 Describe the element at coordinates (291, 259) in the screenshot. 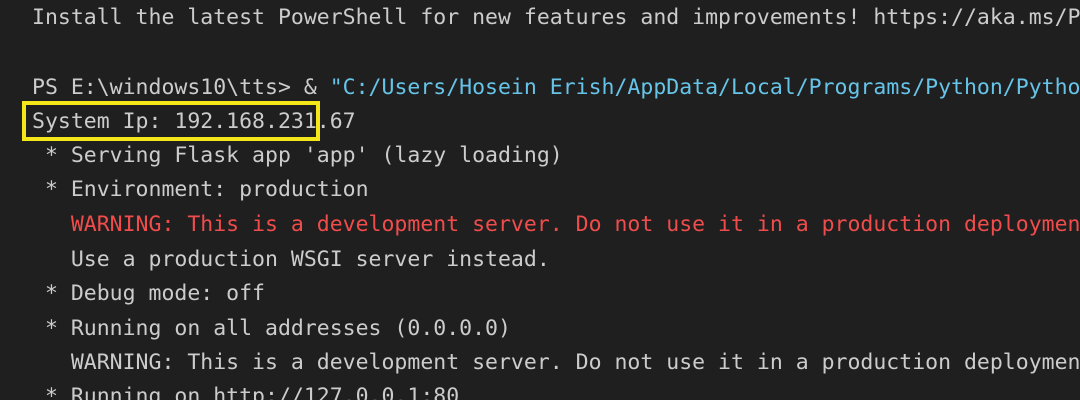

I see `wsgi-advice-line: Use a production WSGI server instead.` at that location.